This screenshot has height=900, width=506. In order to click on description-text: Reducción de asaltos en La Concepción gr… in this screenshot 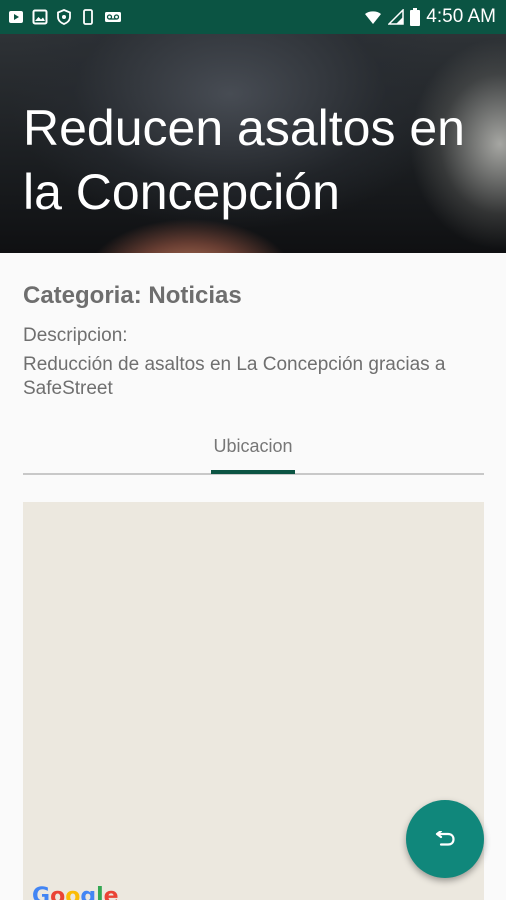, I will do `click(234, 376)`.